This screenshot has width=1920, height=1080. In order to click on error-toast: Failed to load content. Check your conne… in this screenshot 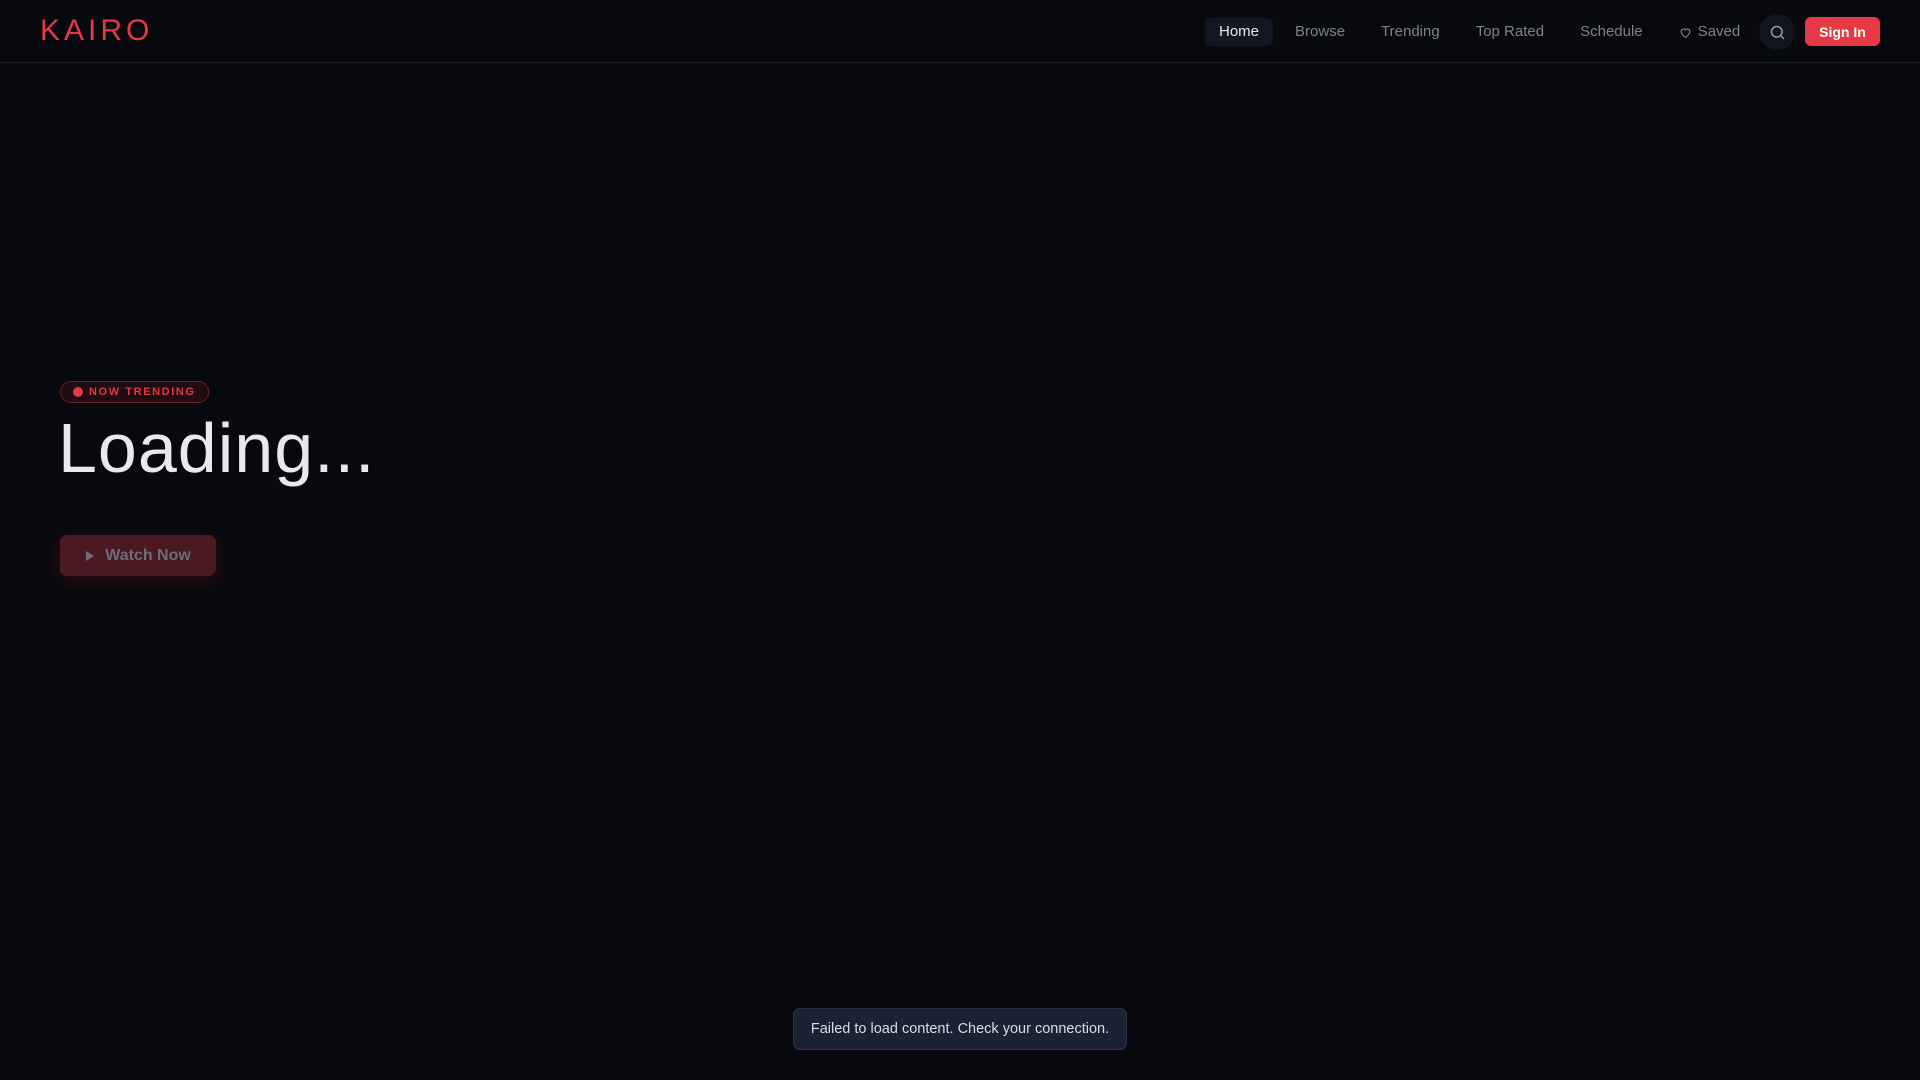, I will do `click(960, 1029)`.